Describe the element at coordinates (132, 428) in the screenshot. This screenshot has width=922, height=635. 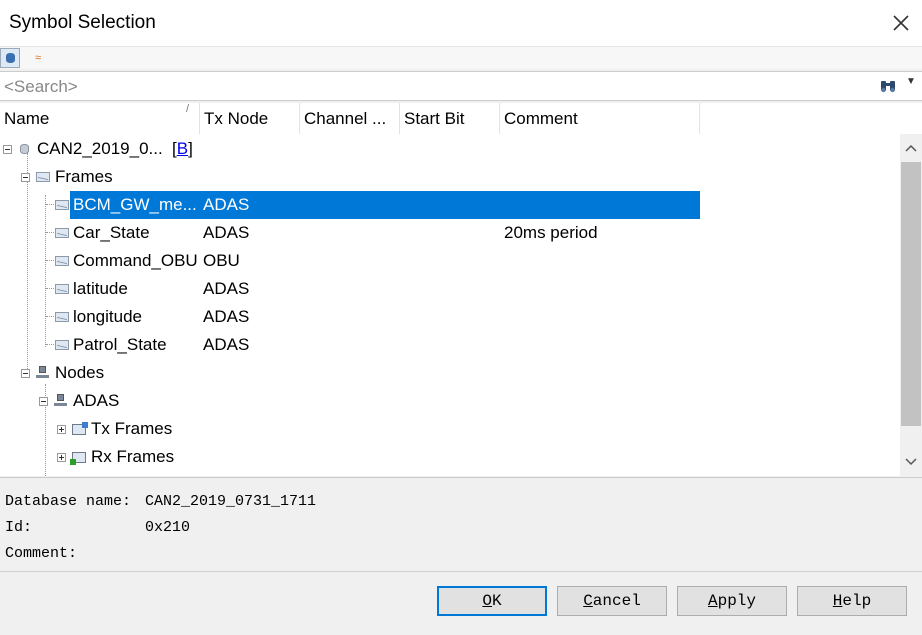
I see `tx-frames-label: Tx Frames` at that location.